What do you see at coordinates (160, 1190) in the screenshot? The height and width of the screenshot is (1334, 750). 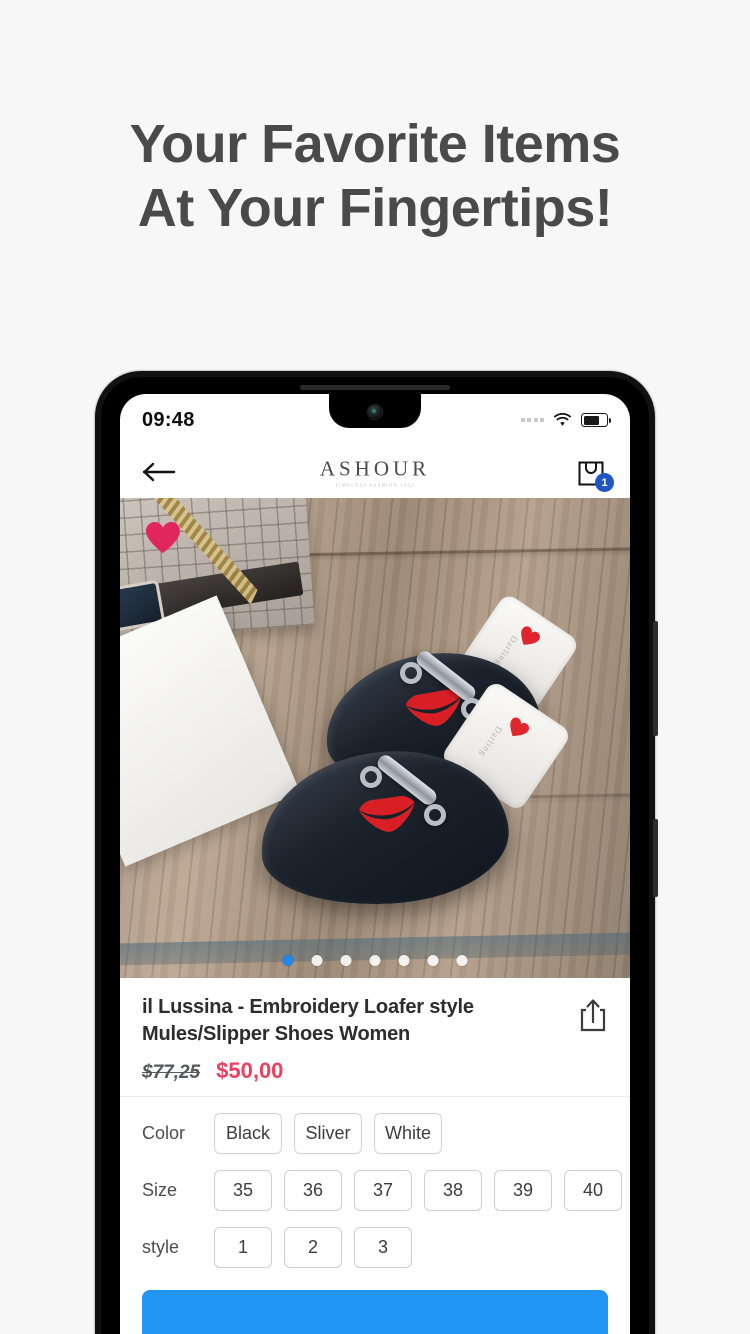 I see `size-label: Size` at bounding box center [160, 1190].